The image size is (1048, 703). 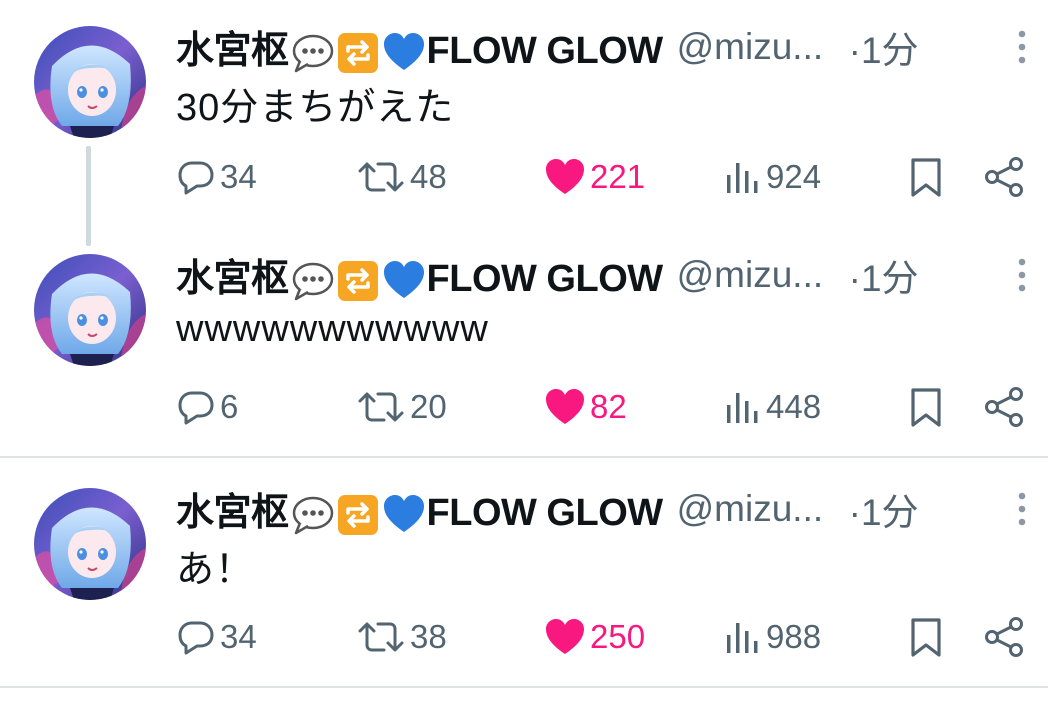 I want to click on views-button: 988, so click(x=771, y=637).